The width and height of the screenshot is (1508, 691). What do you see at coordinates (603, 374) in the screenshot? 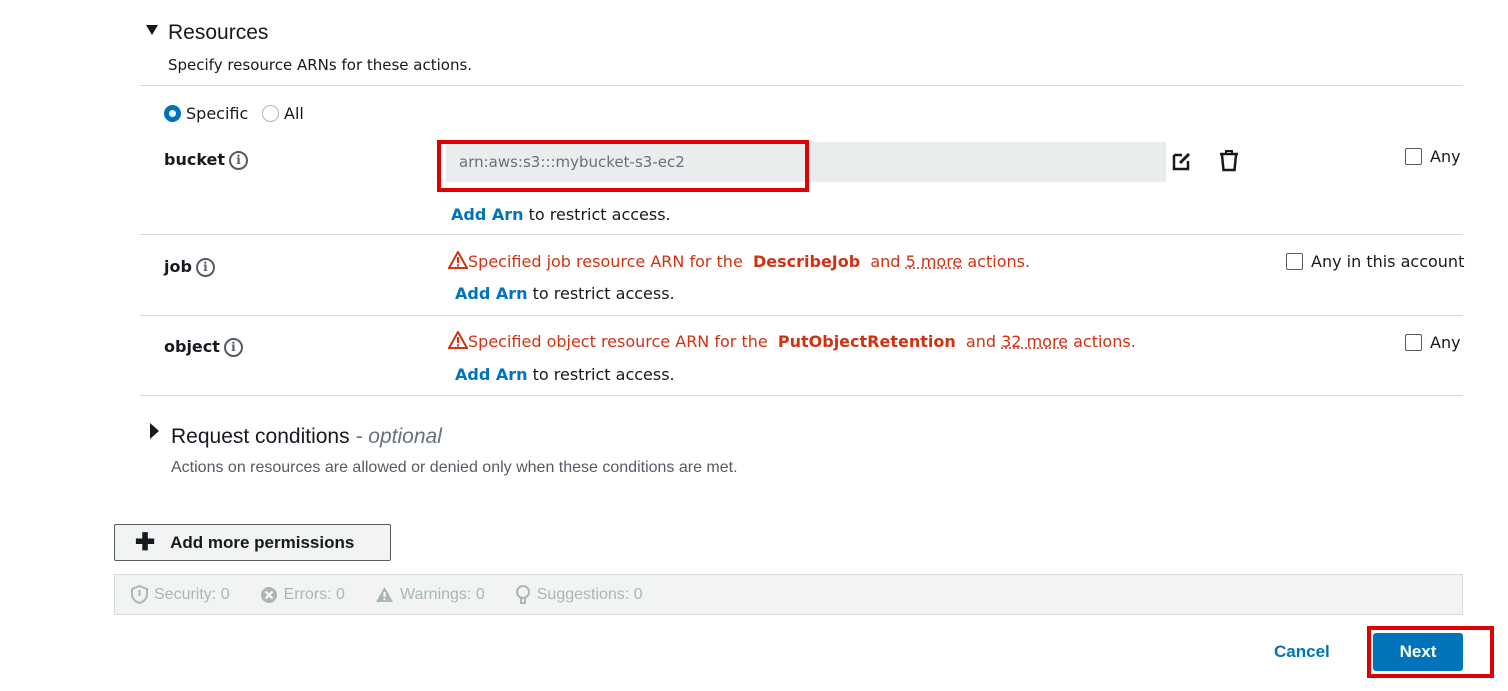
I see `object-restrict-text: to restrict access.` at bounding box center [603, 374].